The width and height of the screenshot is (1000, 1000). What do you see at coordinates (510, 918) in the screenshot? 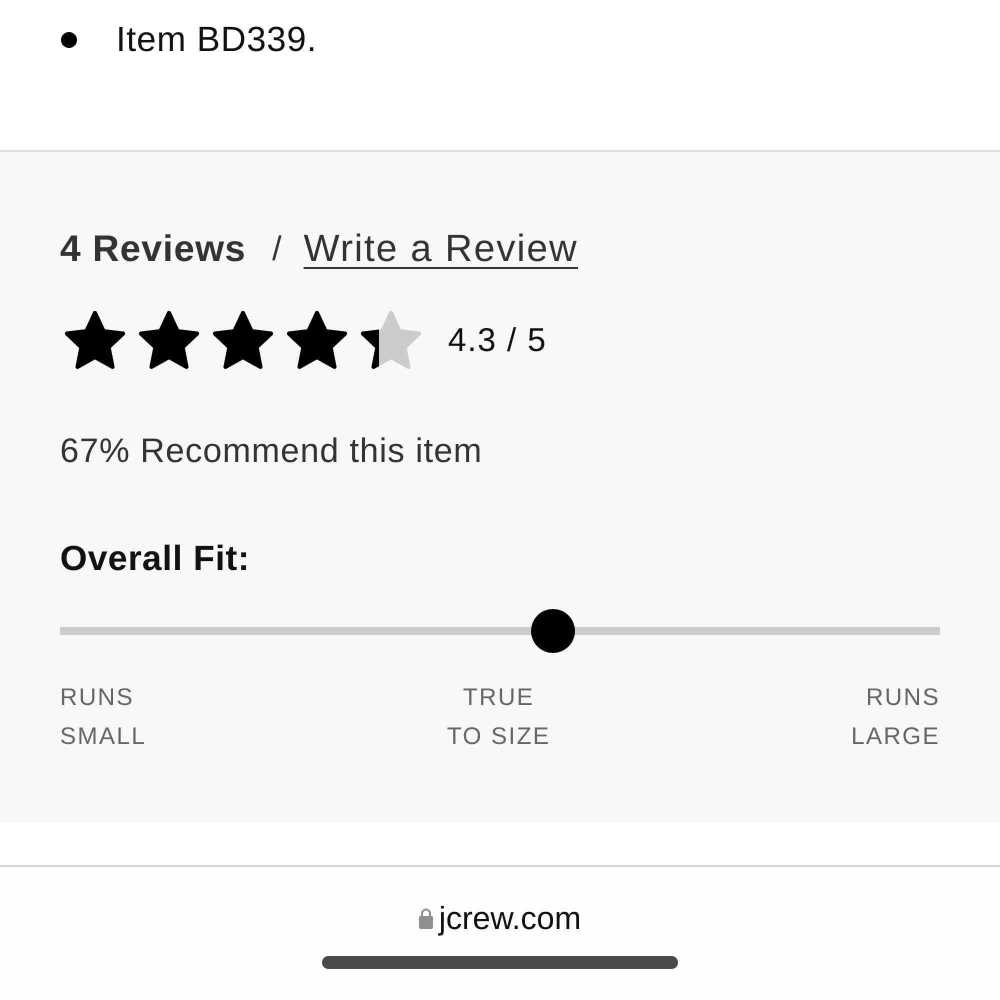
I see `url-text: jcrew.com` at bounding box center [510, 918].